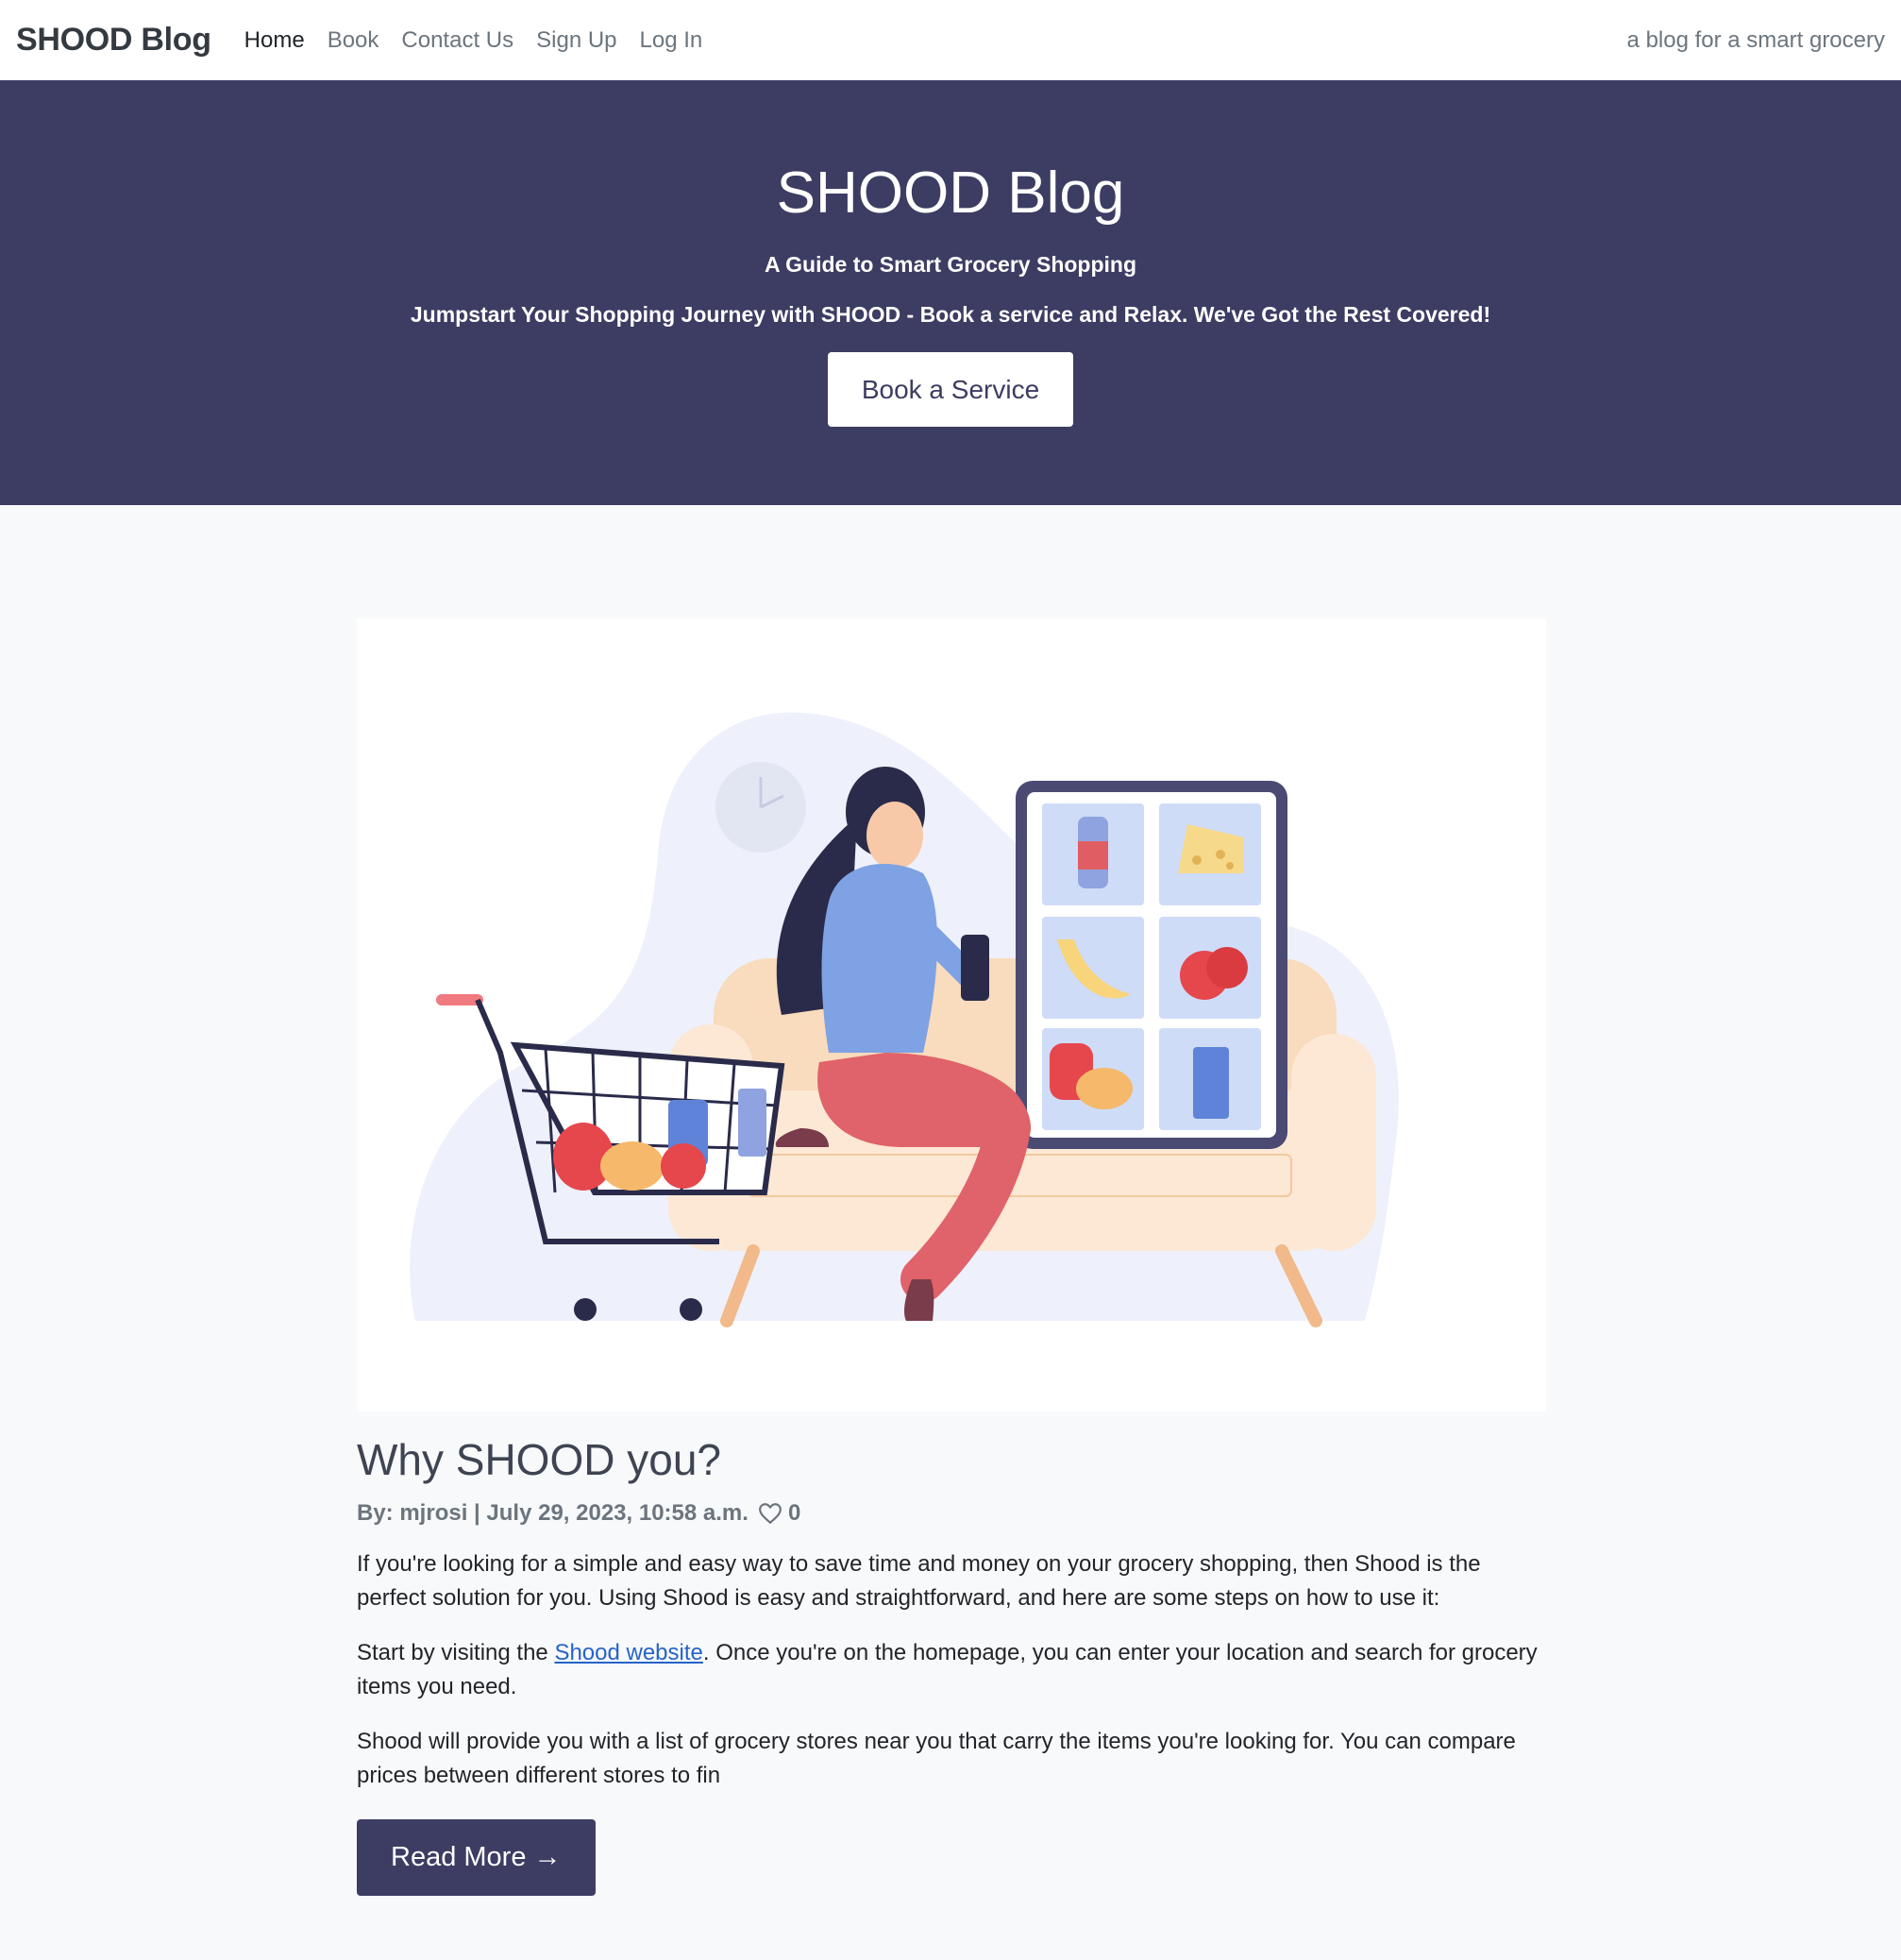  What do you see at coordinates (113, 41) in the screenshot?
I see `brand-logo: SHOOD Blog` at bounding box center [113, 41].